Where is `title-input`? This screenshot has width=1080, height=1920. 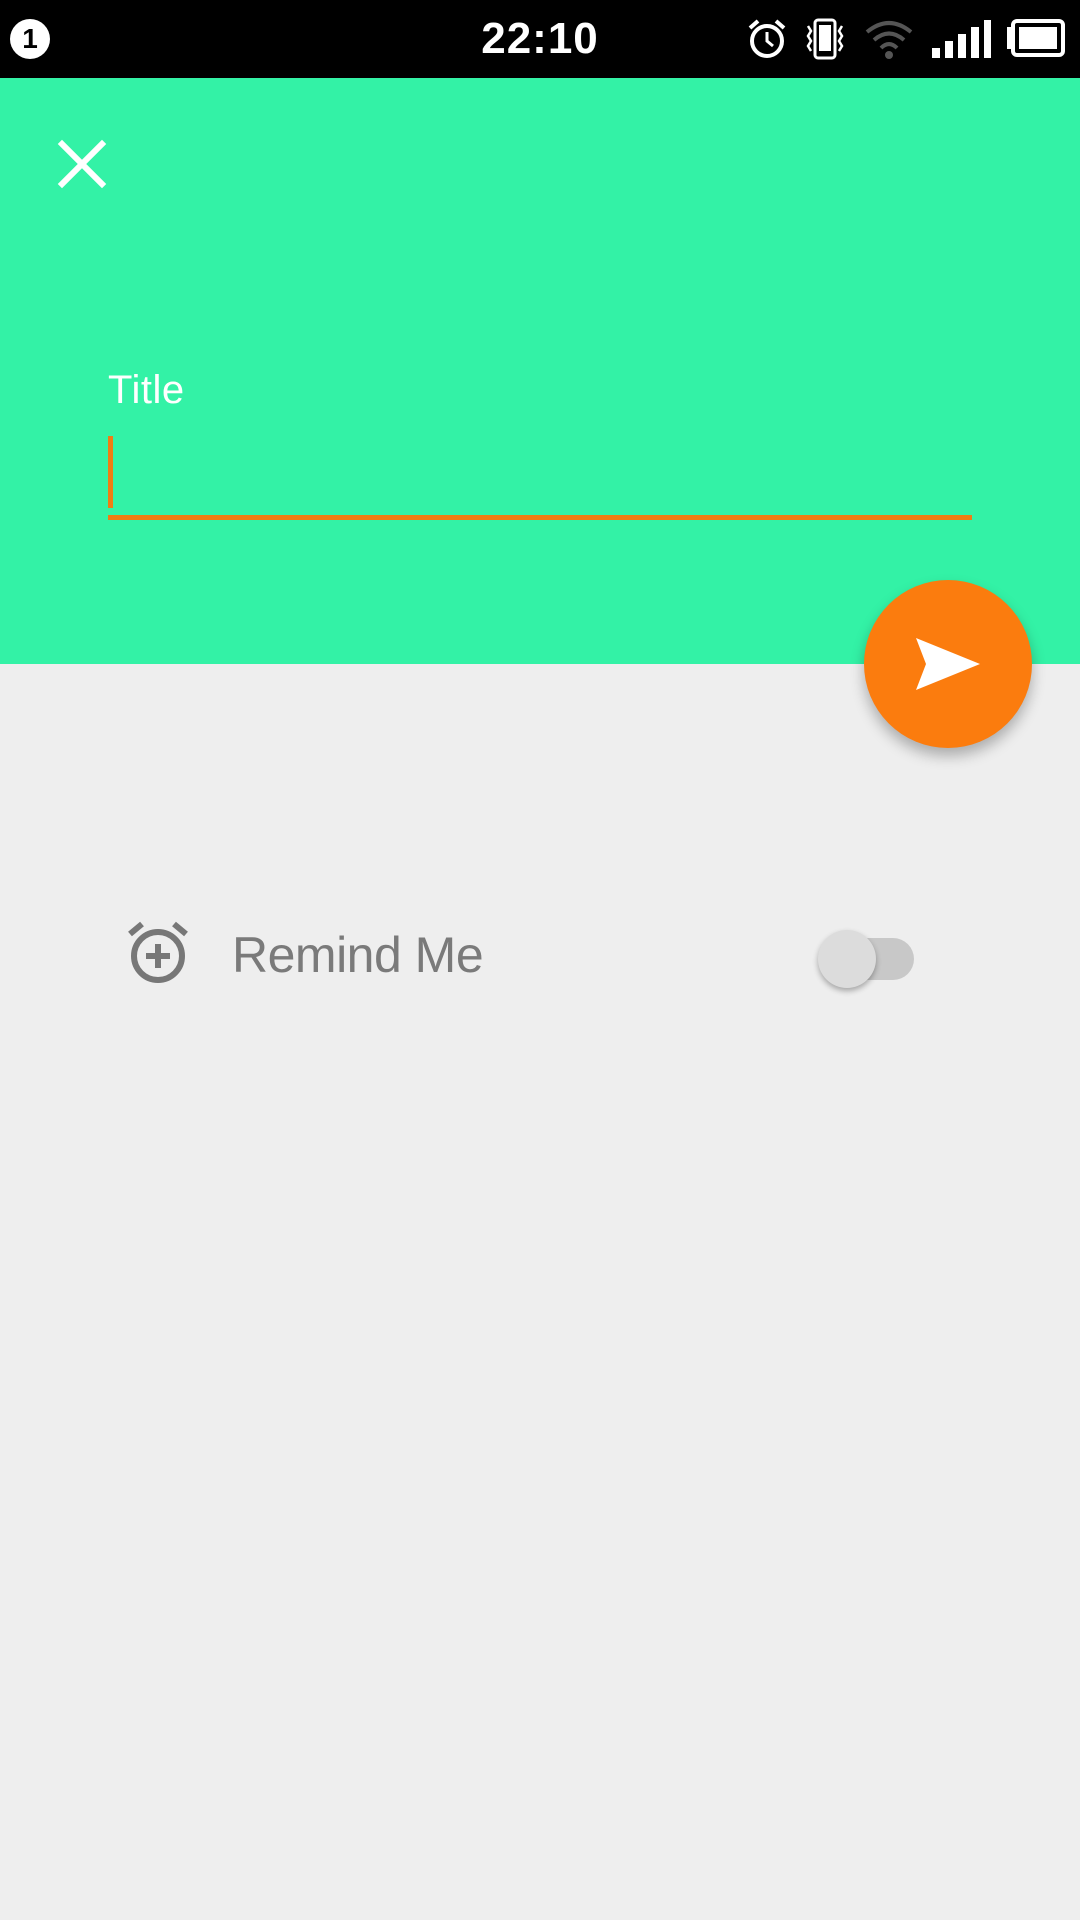 title-input is located at coordinates (540, 477).